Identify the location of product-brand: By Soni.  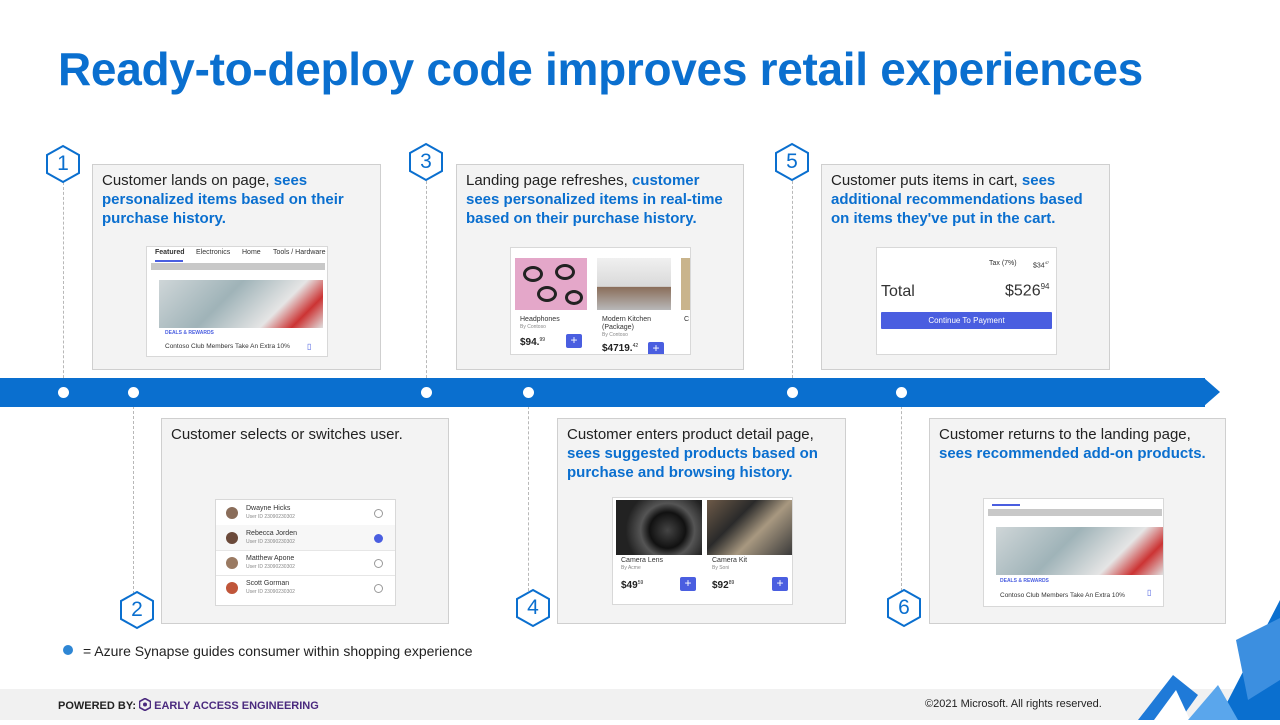
(721, 568).